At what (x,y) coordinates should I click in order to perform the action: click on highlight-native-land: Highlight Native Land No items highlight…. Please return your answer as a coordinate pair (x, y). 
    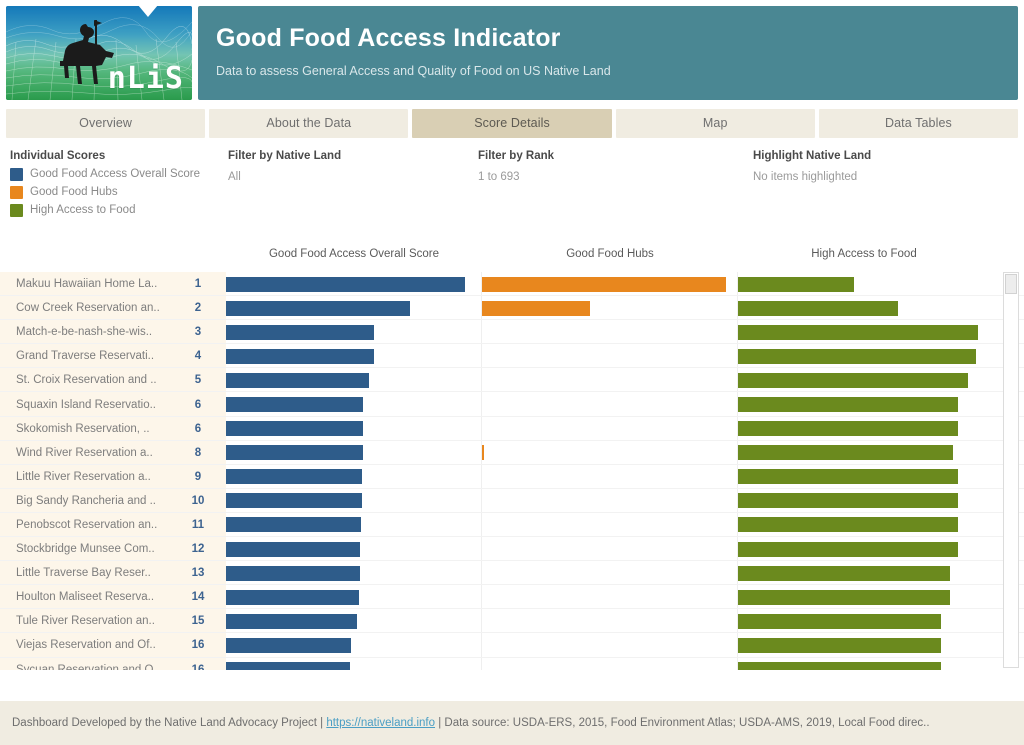
    Looking at the image, I should click on (812, 183).